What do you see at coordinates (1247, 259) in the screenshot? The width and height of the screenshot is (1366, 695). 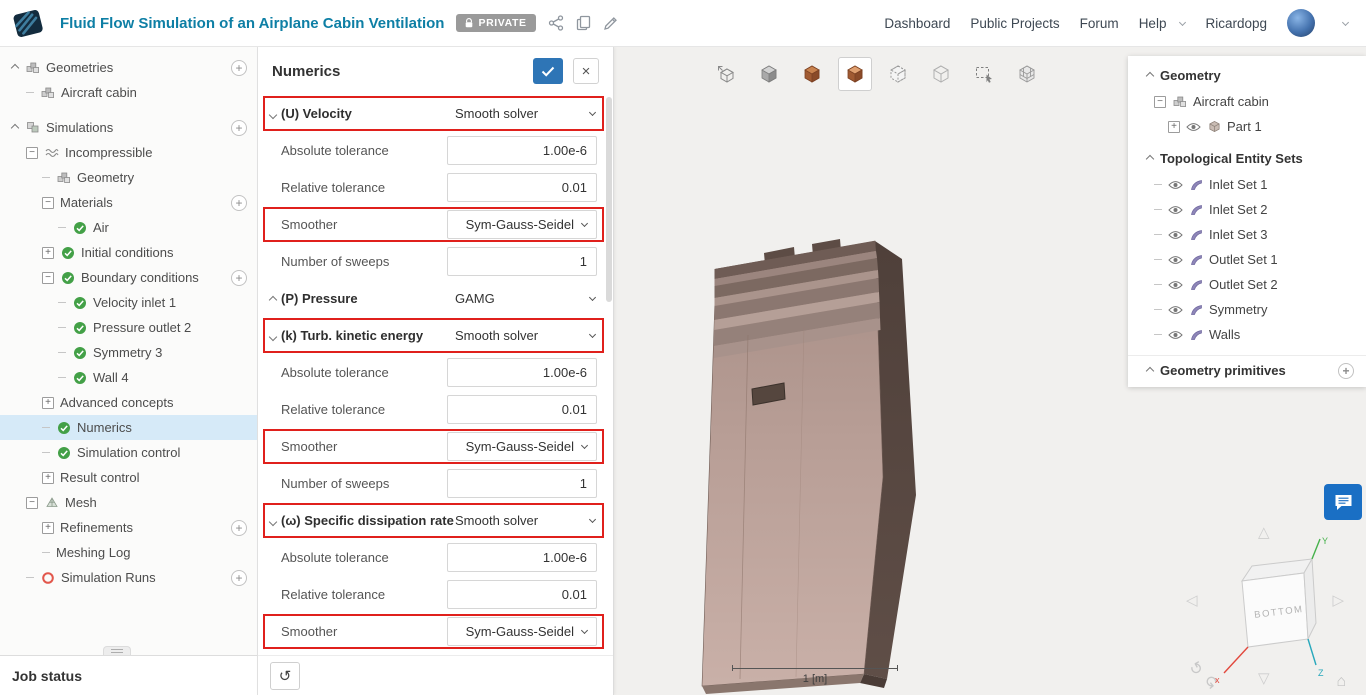 I see `scene-item-outlet-set-1: Outlet Set 1` at bounding box center [1247, 259].